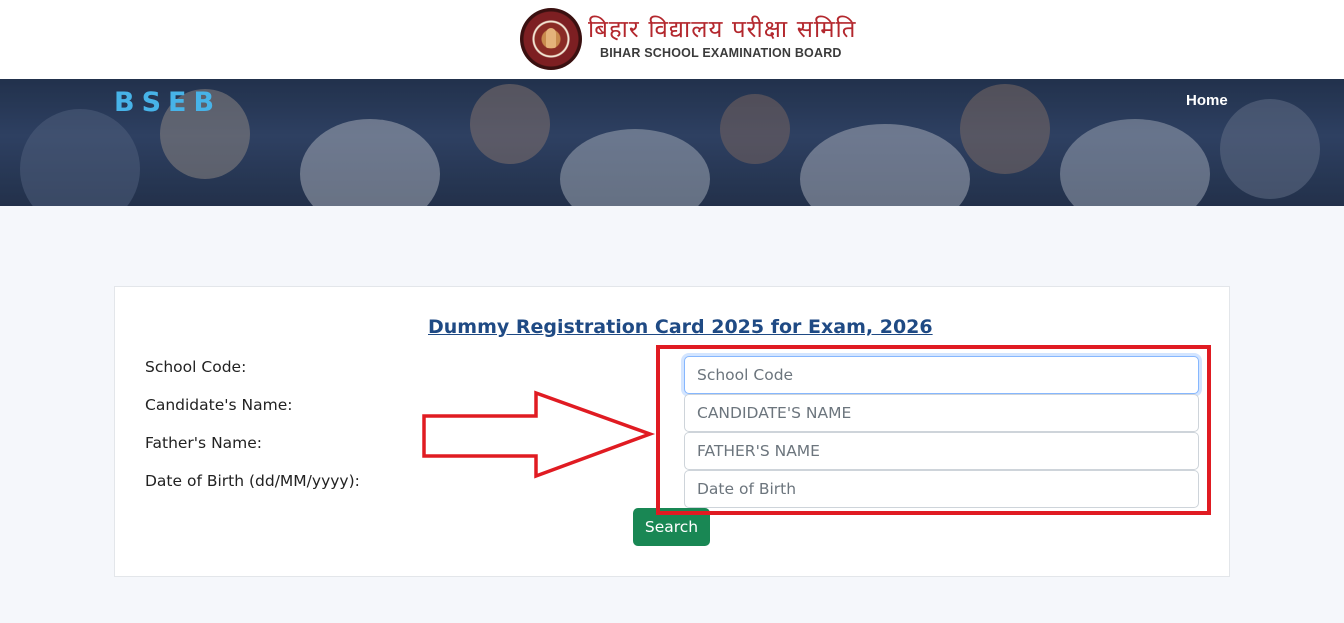 The image size is (1344, 623). Describe the element at coordinates (1207, 100) in the screenshot. I see `nav-home-link: Home` at that location.